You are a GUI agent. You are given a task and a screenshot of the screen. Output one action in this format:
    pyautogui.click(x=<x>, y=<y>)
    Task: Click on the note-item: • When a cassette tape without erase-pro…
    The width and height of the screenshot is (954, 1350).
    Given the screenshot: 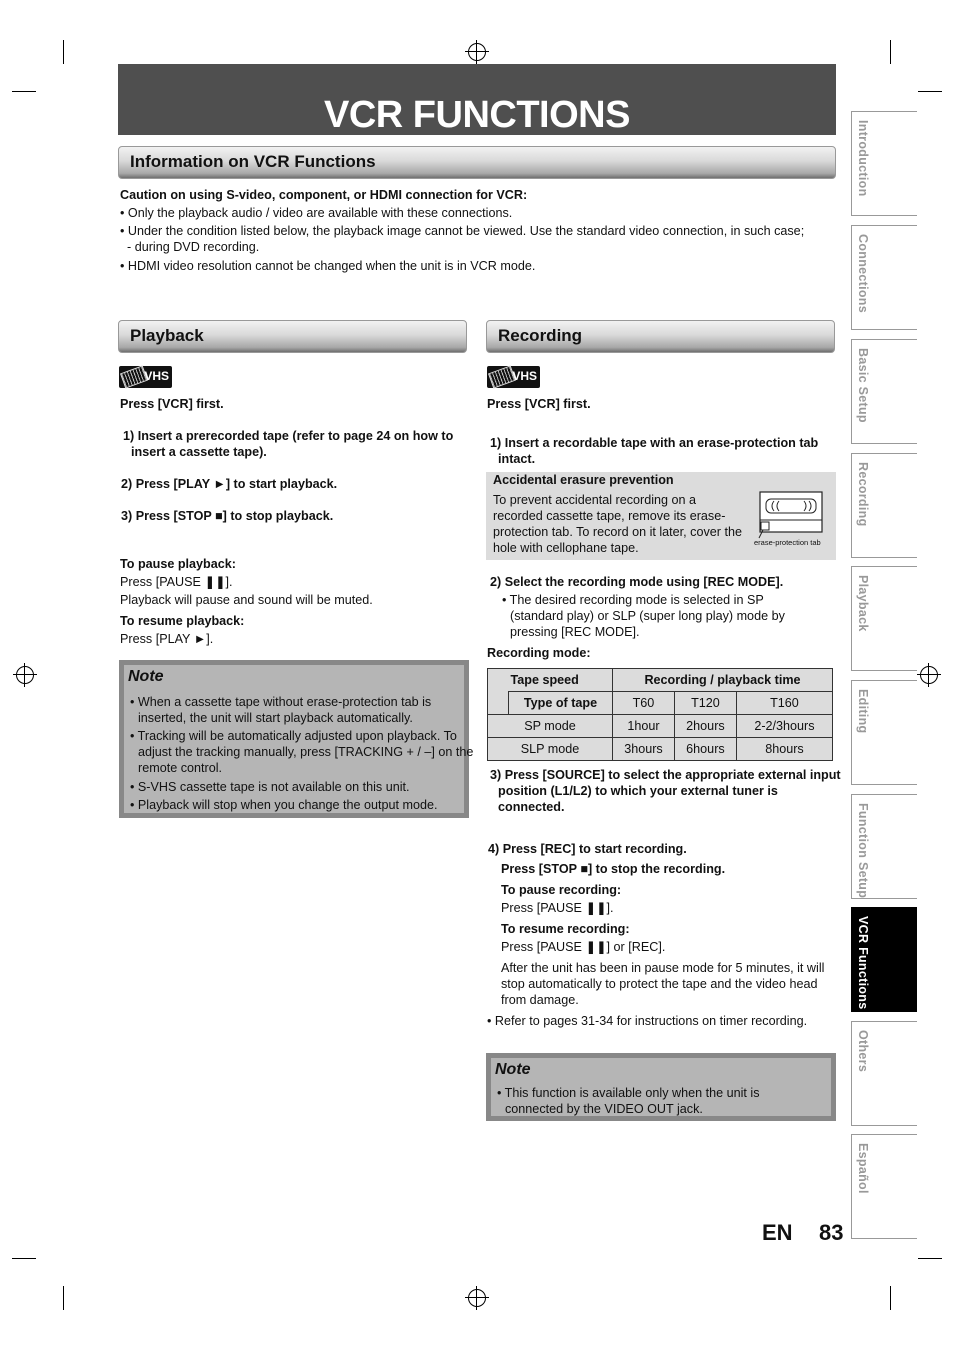 What is the action you would take?
    pyautogui.click(x=281, y=710)
    